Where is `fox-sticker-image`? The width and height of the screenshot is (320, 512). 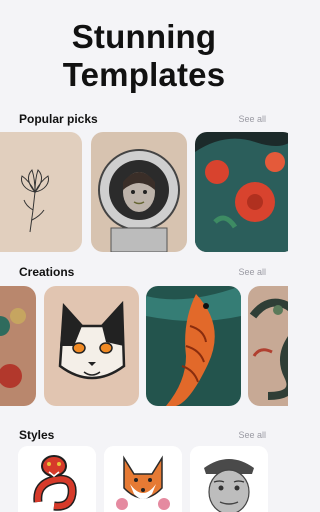 fox-sticker-image is located at coordinates (143, 479).